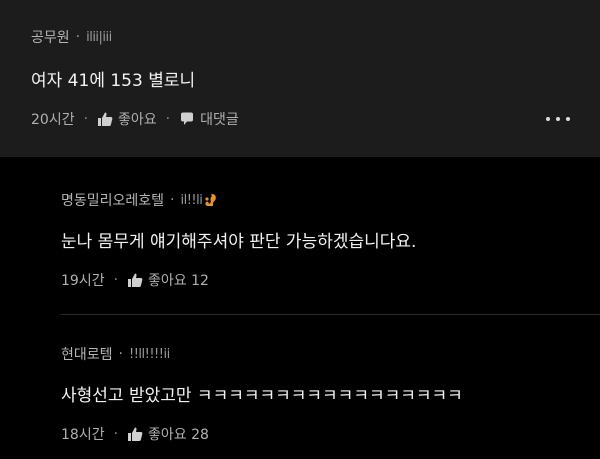  What do you see at coordinates (558, 119) in the screenshot?
I see `more-options-button` at bounding box center [558, 119].